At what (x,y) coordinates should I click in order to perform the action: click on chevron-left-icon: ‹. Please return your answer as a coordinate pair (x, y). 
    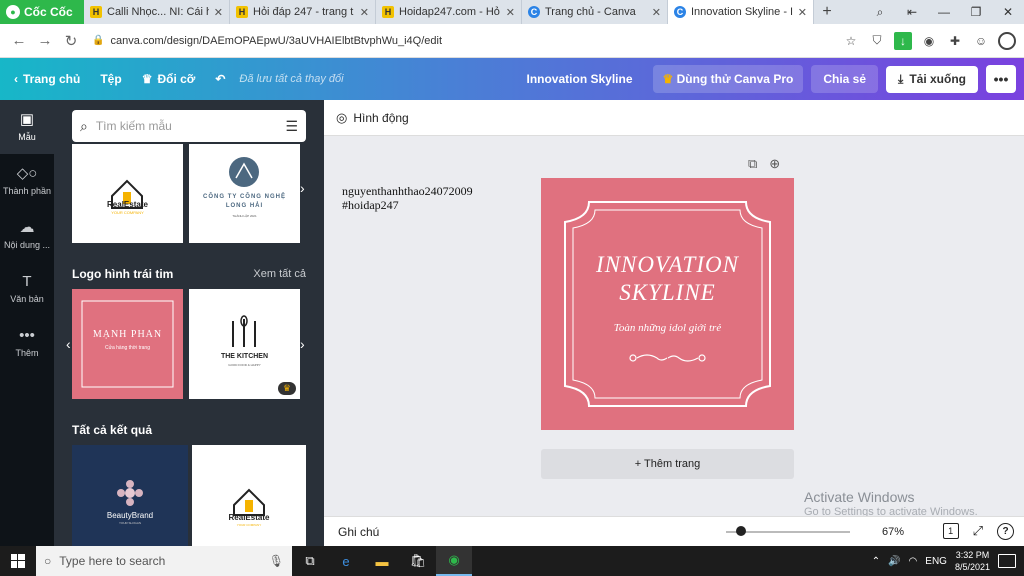
    Looking at the image, I should click on (68, 344).